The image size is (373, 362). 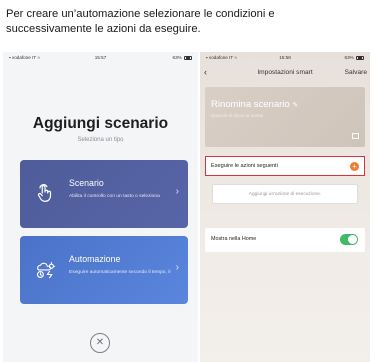 I want to click on status-bar: ▪ vodafone IT ≈ 15:57 63%, so click(x=100, y=58).